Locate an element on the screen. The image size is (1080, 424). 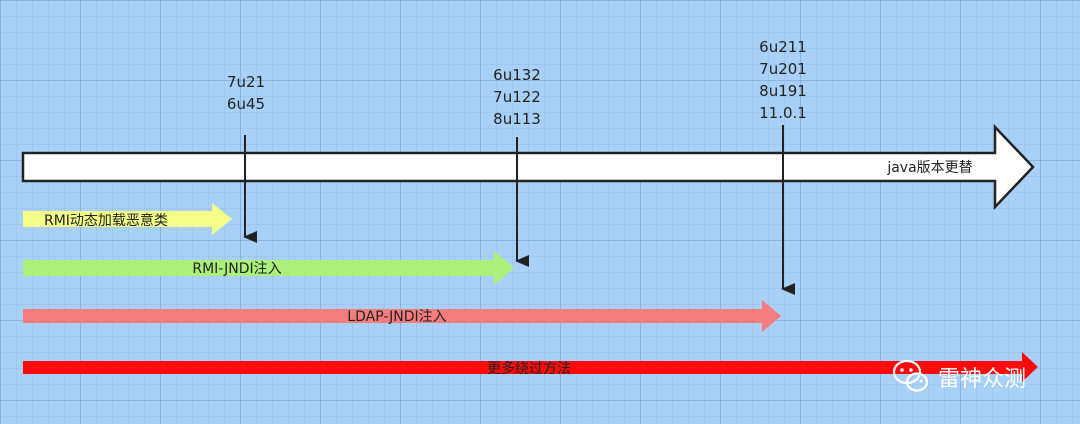
version-label: 6u211 is located at coordinates (783, 47).